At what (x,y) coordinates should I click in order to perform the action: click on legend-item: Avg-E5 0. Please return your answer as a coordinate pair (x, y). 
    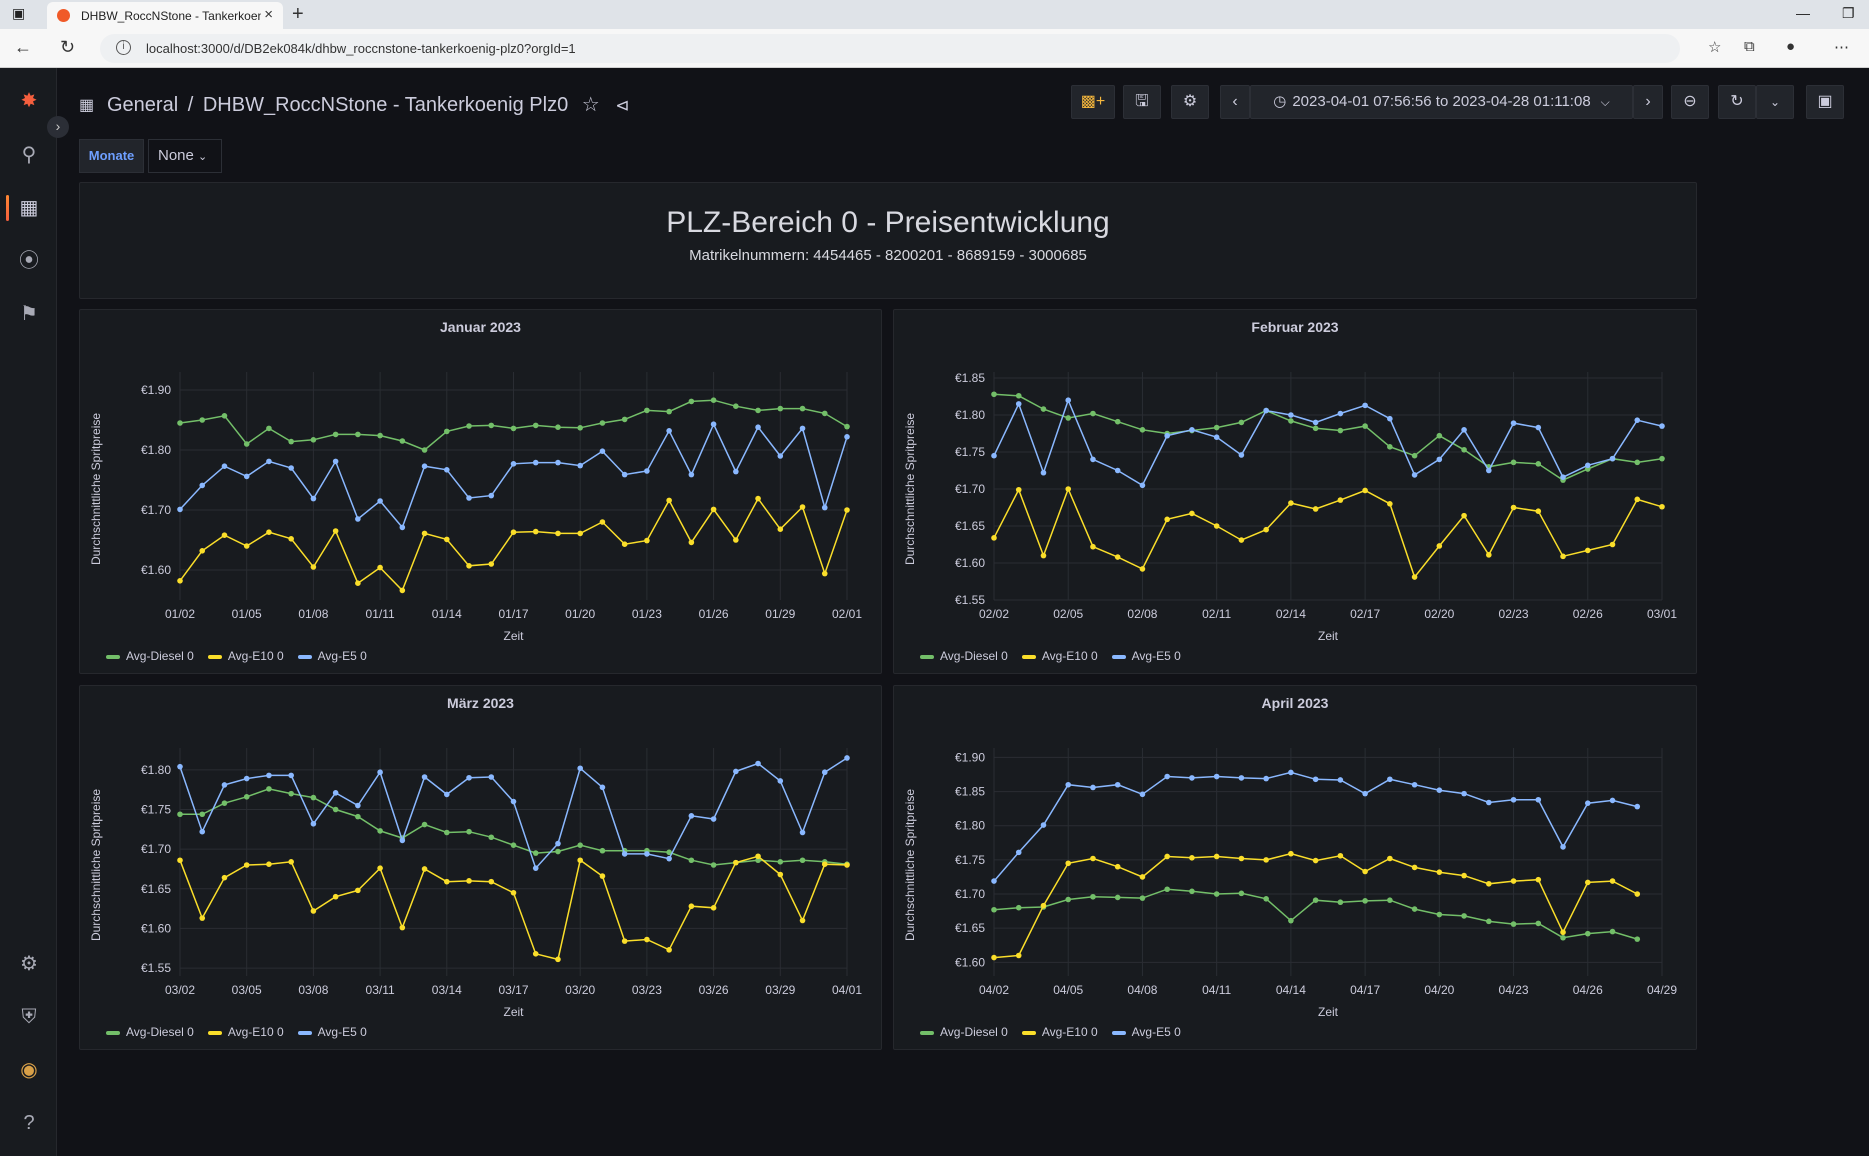
    Looking at the image, I should click on (1146, 1032).